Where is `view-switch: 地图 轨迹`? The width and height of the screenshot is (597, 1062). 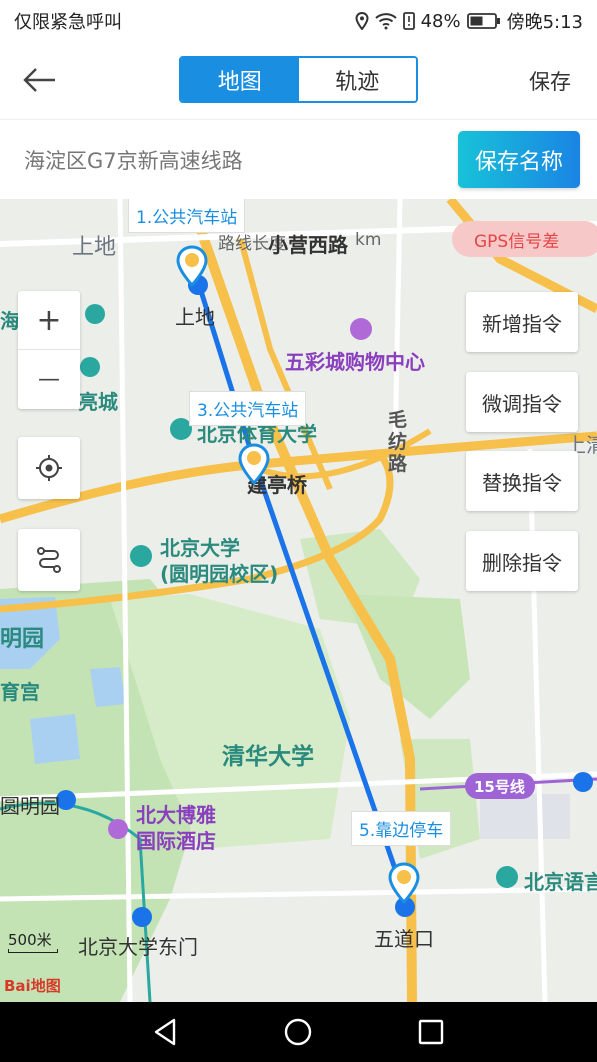 view-switch: 地图 轨迹 is located at coordinates (298, 79).